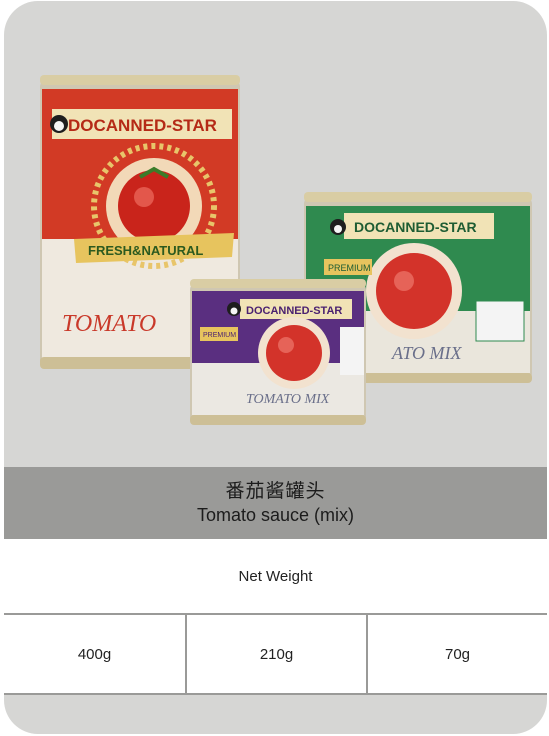  Describe the element at coordinates (278, 352) in the screenshot. I see `small-can: DOCANNED-STAR PREMIUM TOMATO MIX` at that location.